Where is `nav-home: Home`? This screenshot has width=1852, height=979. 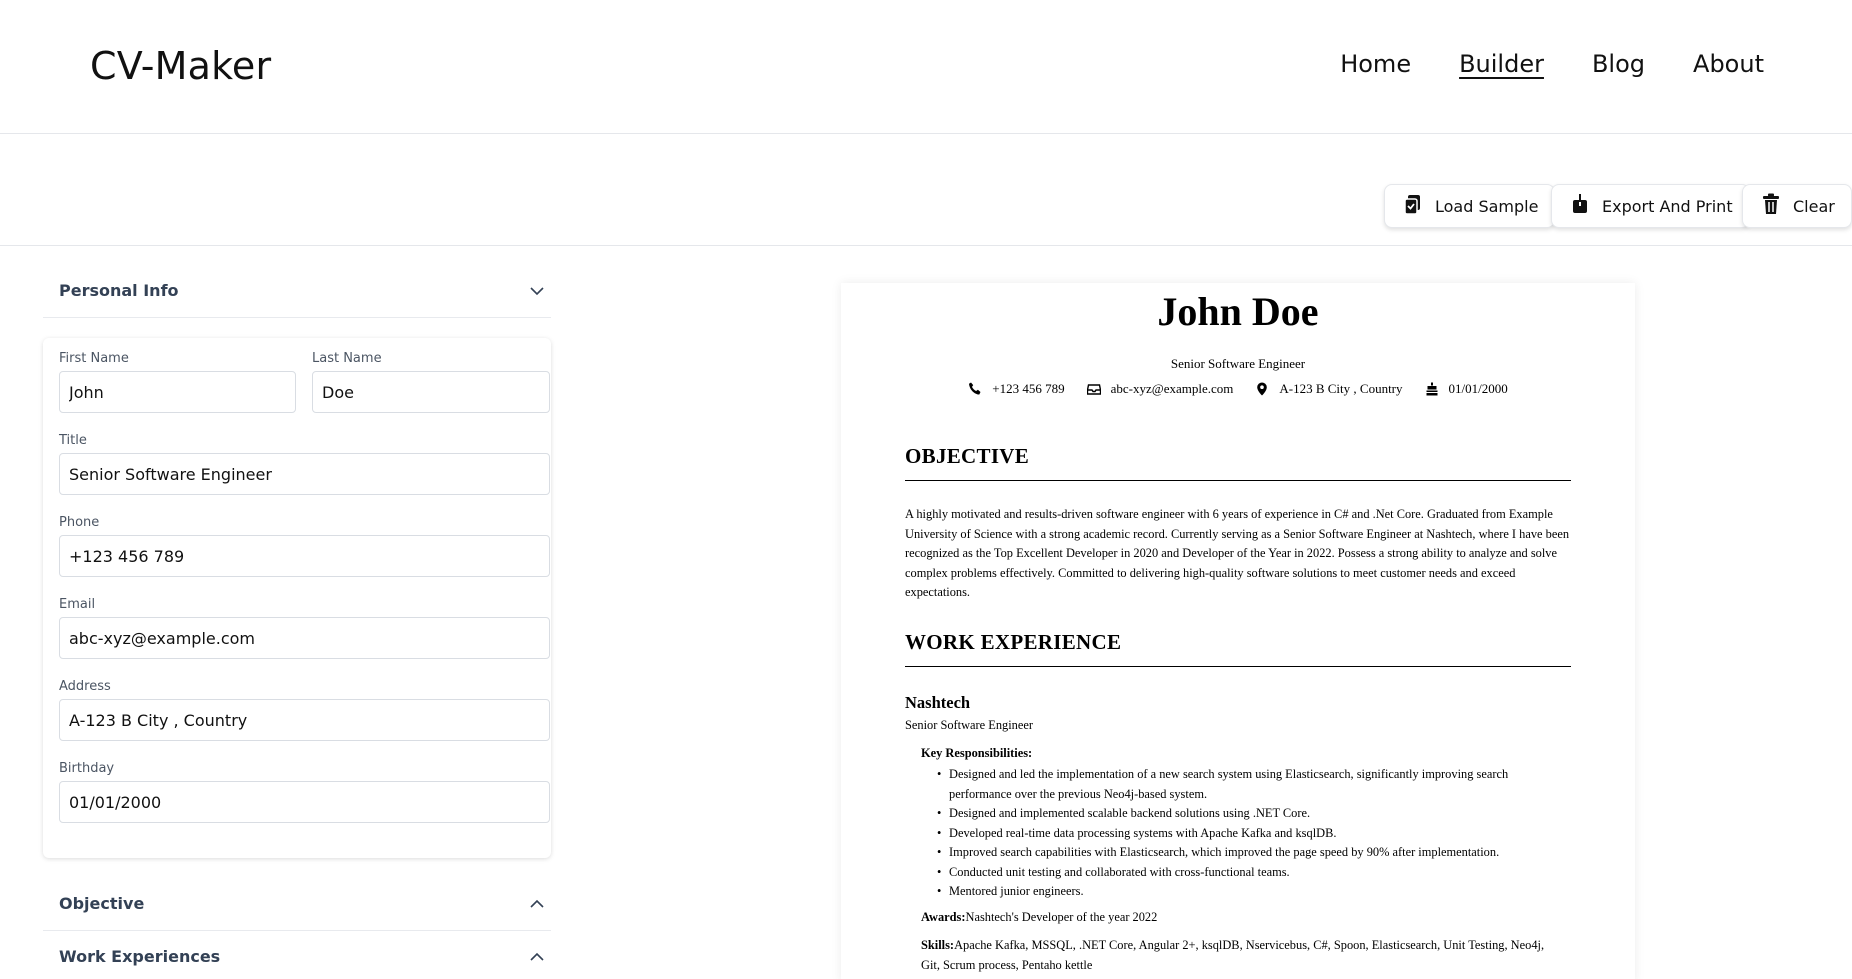 nav-home: Home is located at coordinates (1375, 64).